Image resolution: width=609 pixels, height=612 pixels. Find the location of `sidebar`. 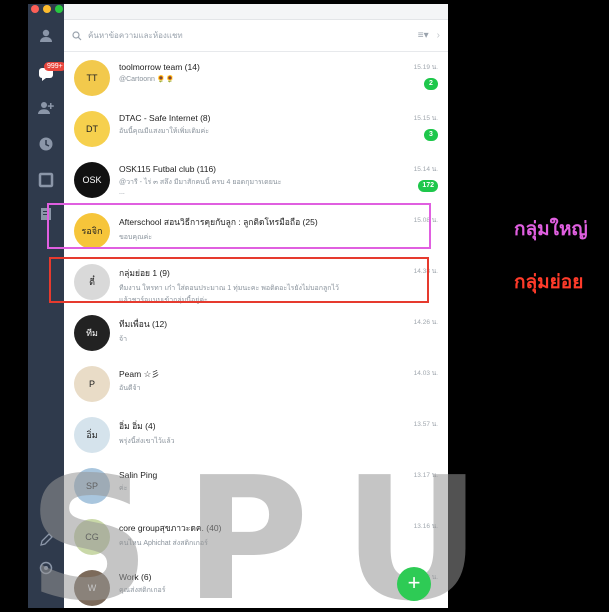

sidebar is located at coordinates (46, 306).